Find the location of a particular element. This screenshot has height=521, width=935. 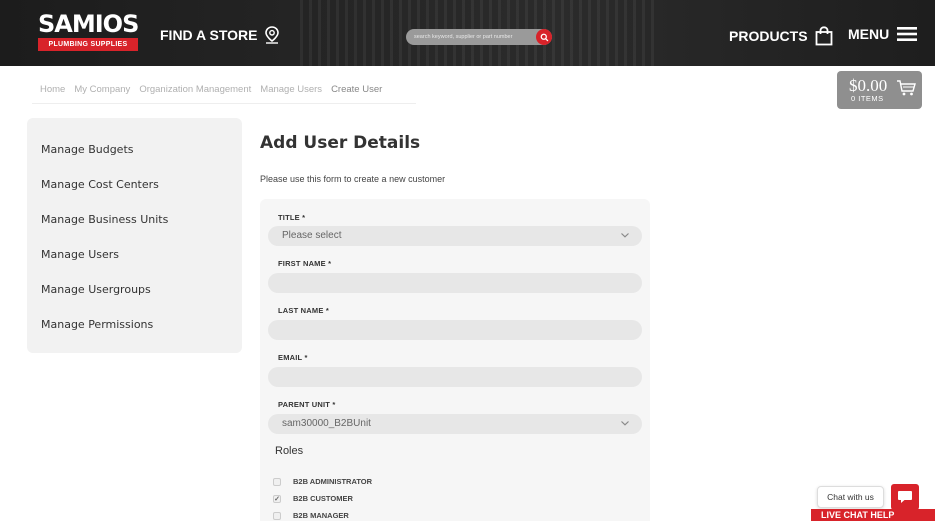

search-button is located at coordinates (544, 37).